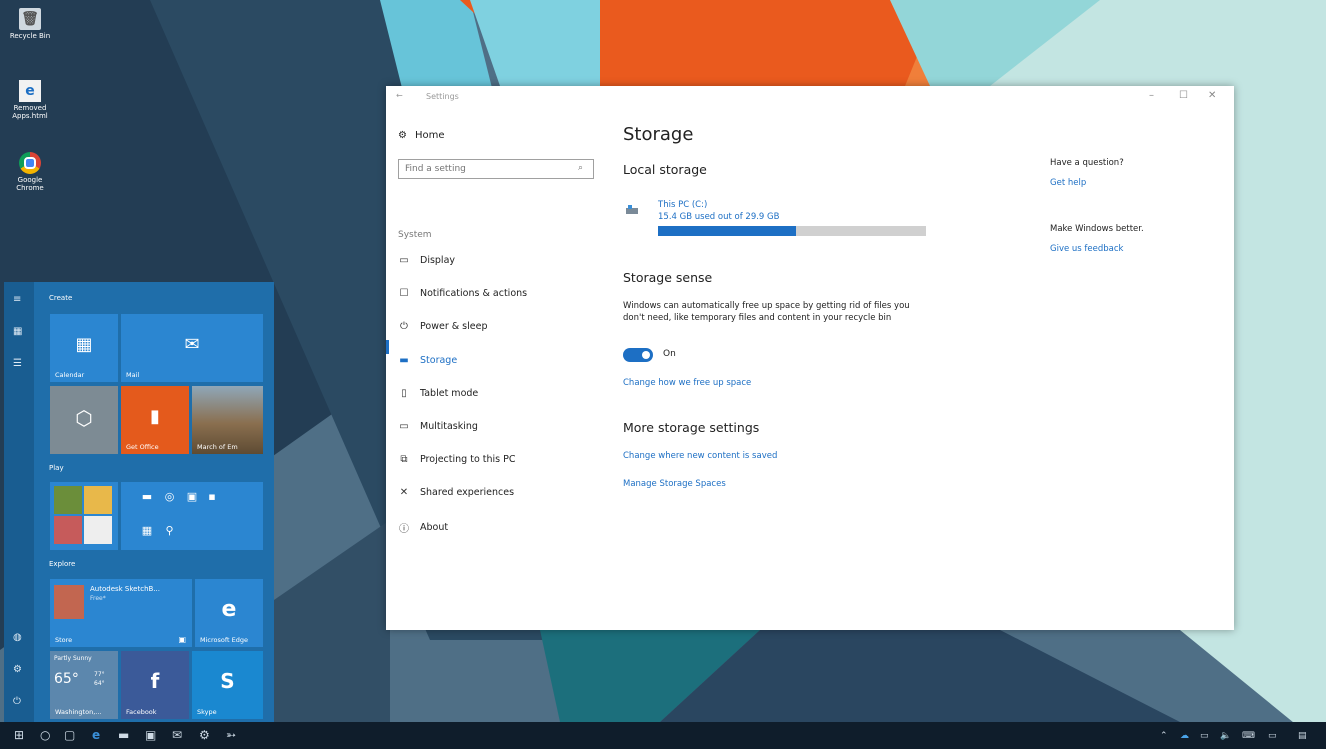 Image resolution: width=1326 pixels, height=749 pixels. Describe the element at coordinates (229, 609) in the screenshot. I see `edge-icon: e` at that location.